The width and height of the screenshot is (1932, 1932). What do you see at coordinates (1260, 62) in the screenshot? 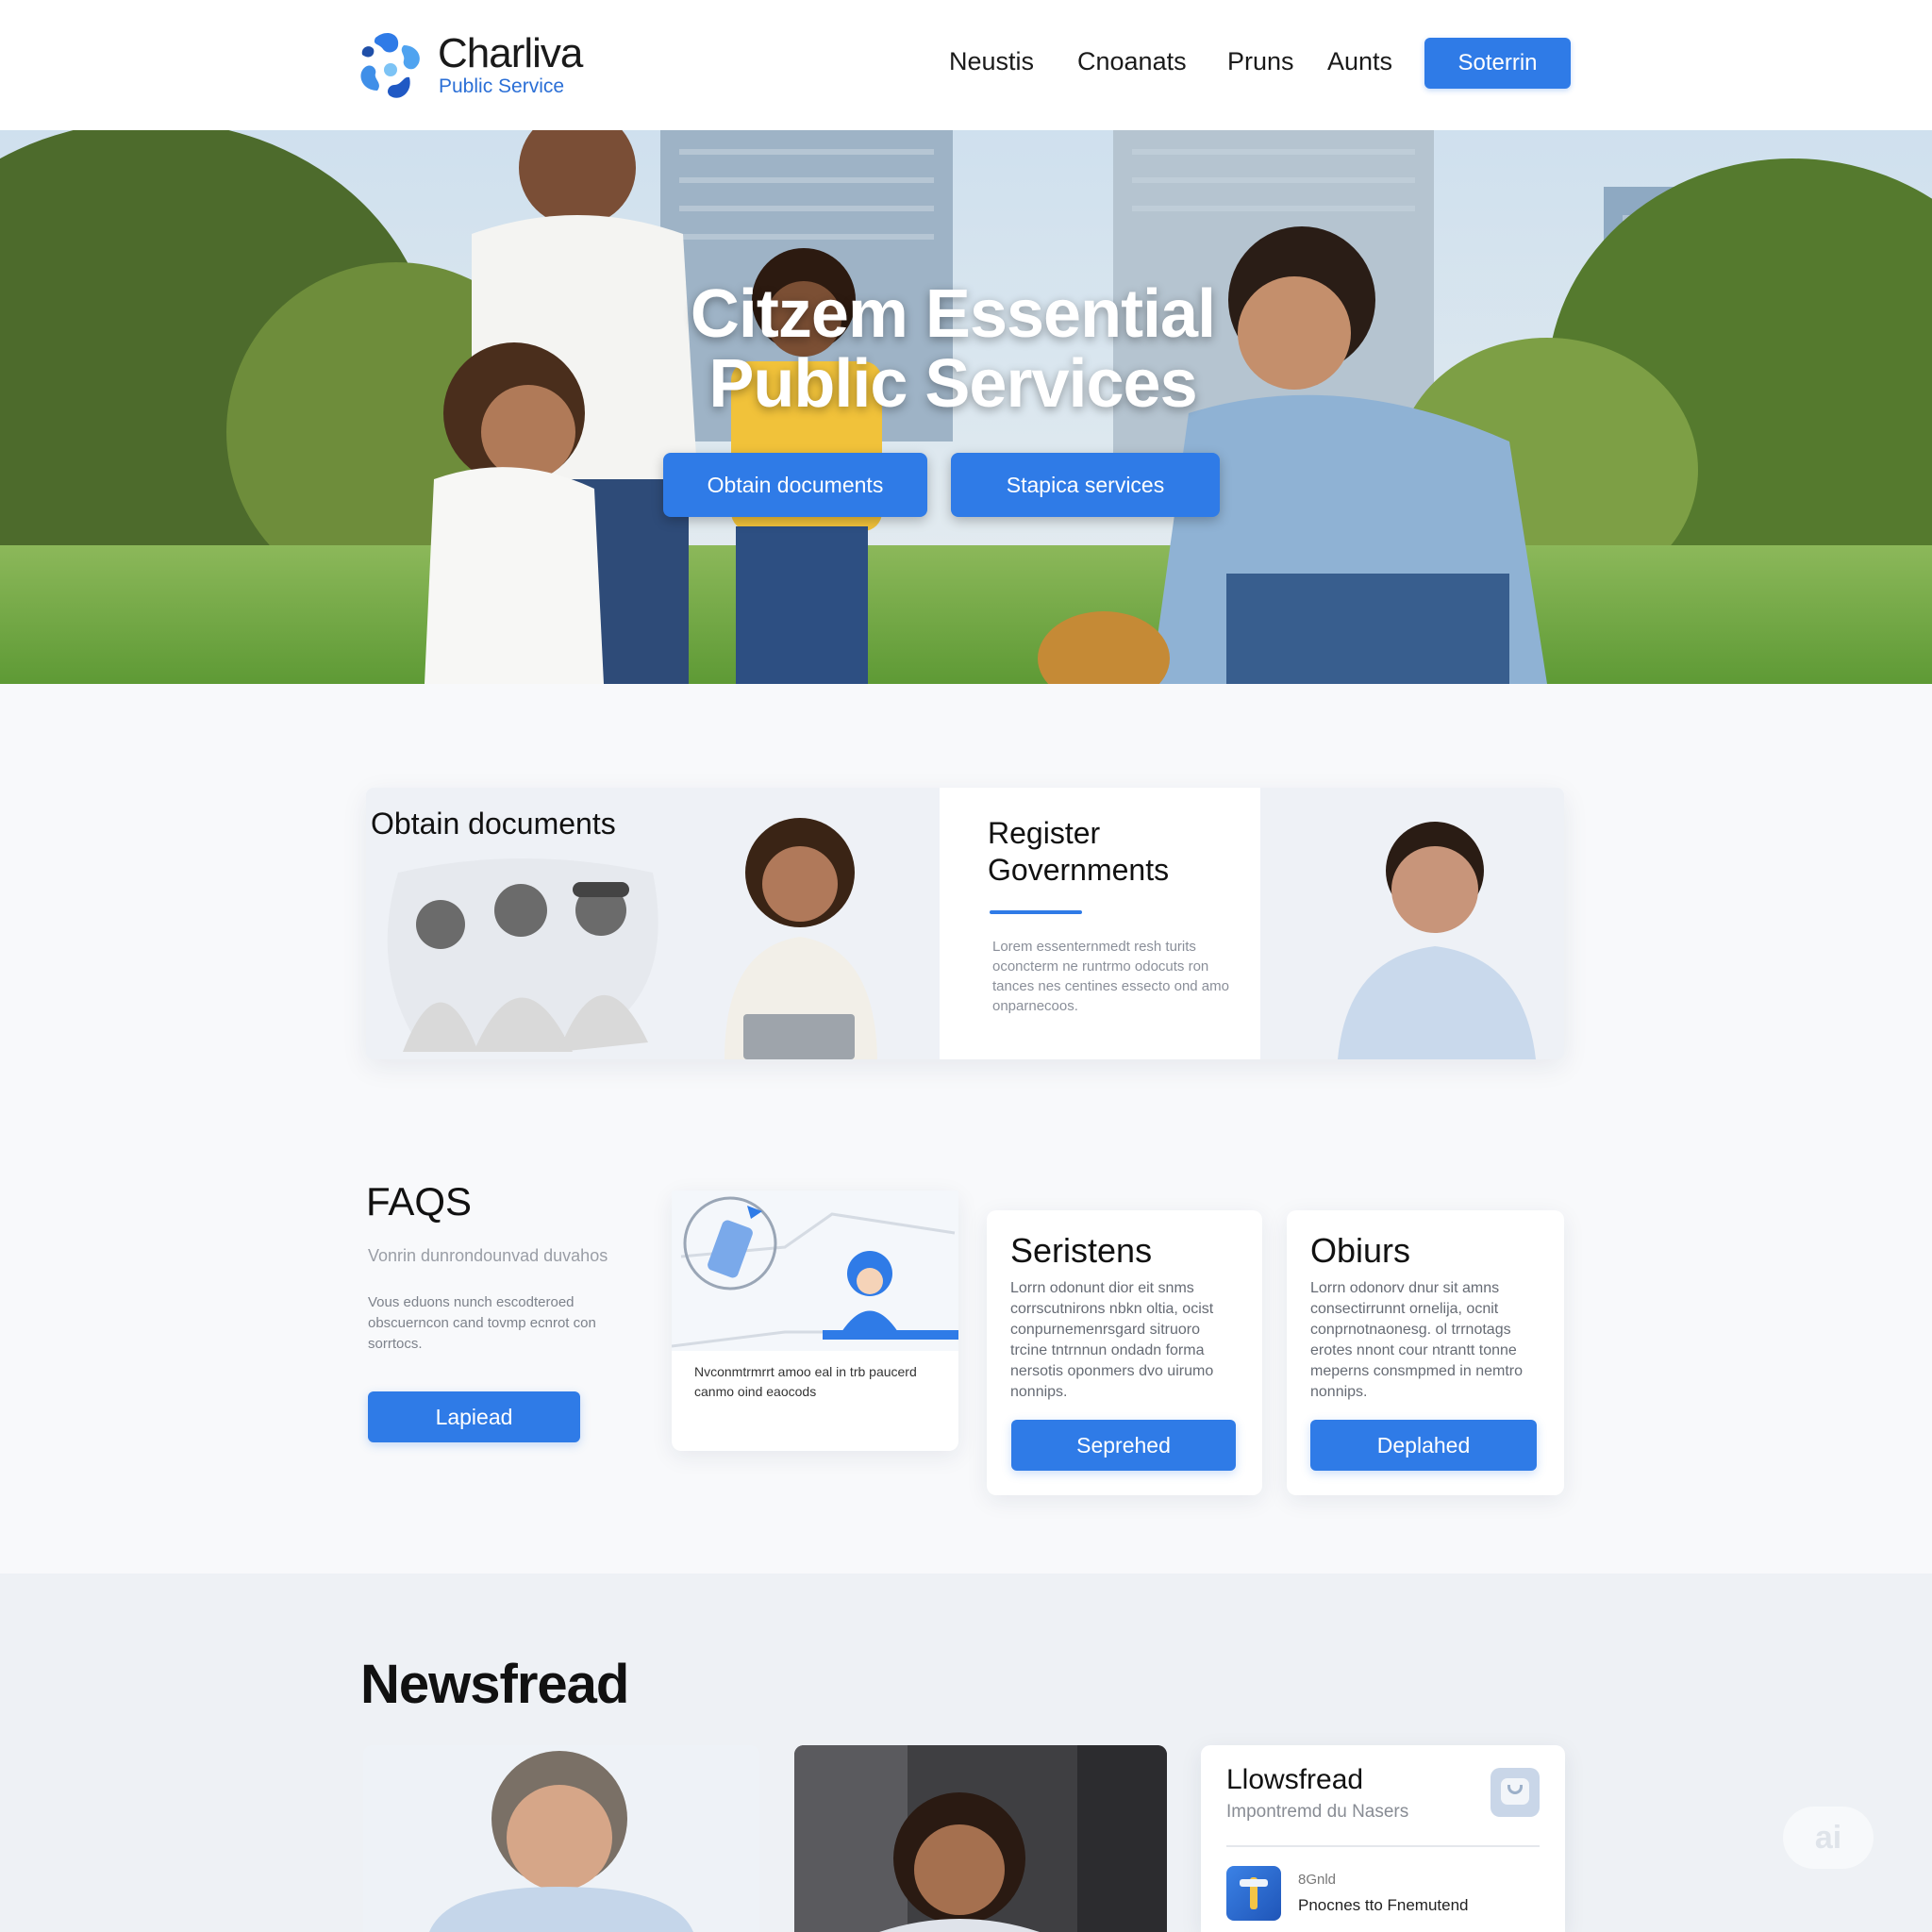
I see `nav-link-3: Pruns` at bounding box center [1260, 62].